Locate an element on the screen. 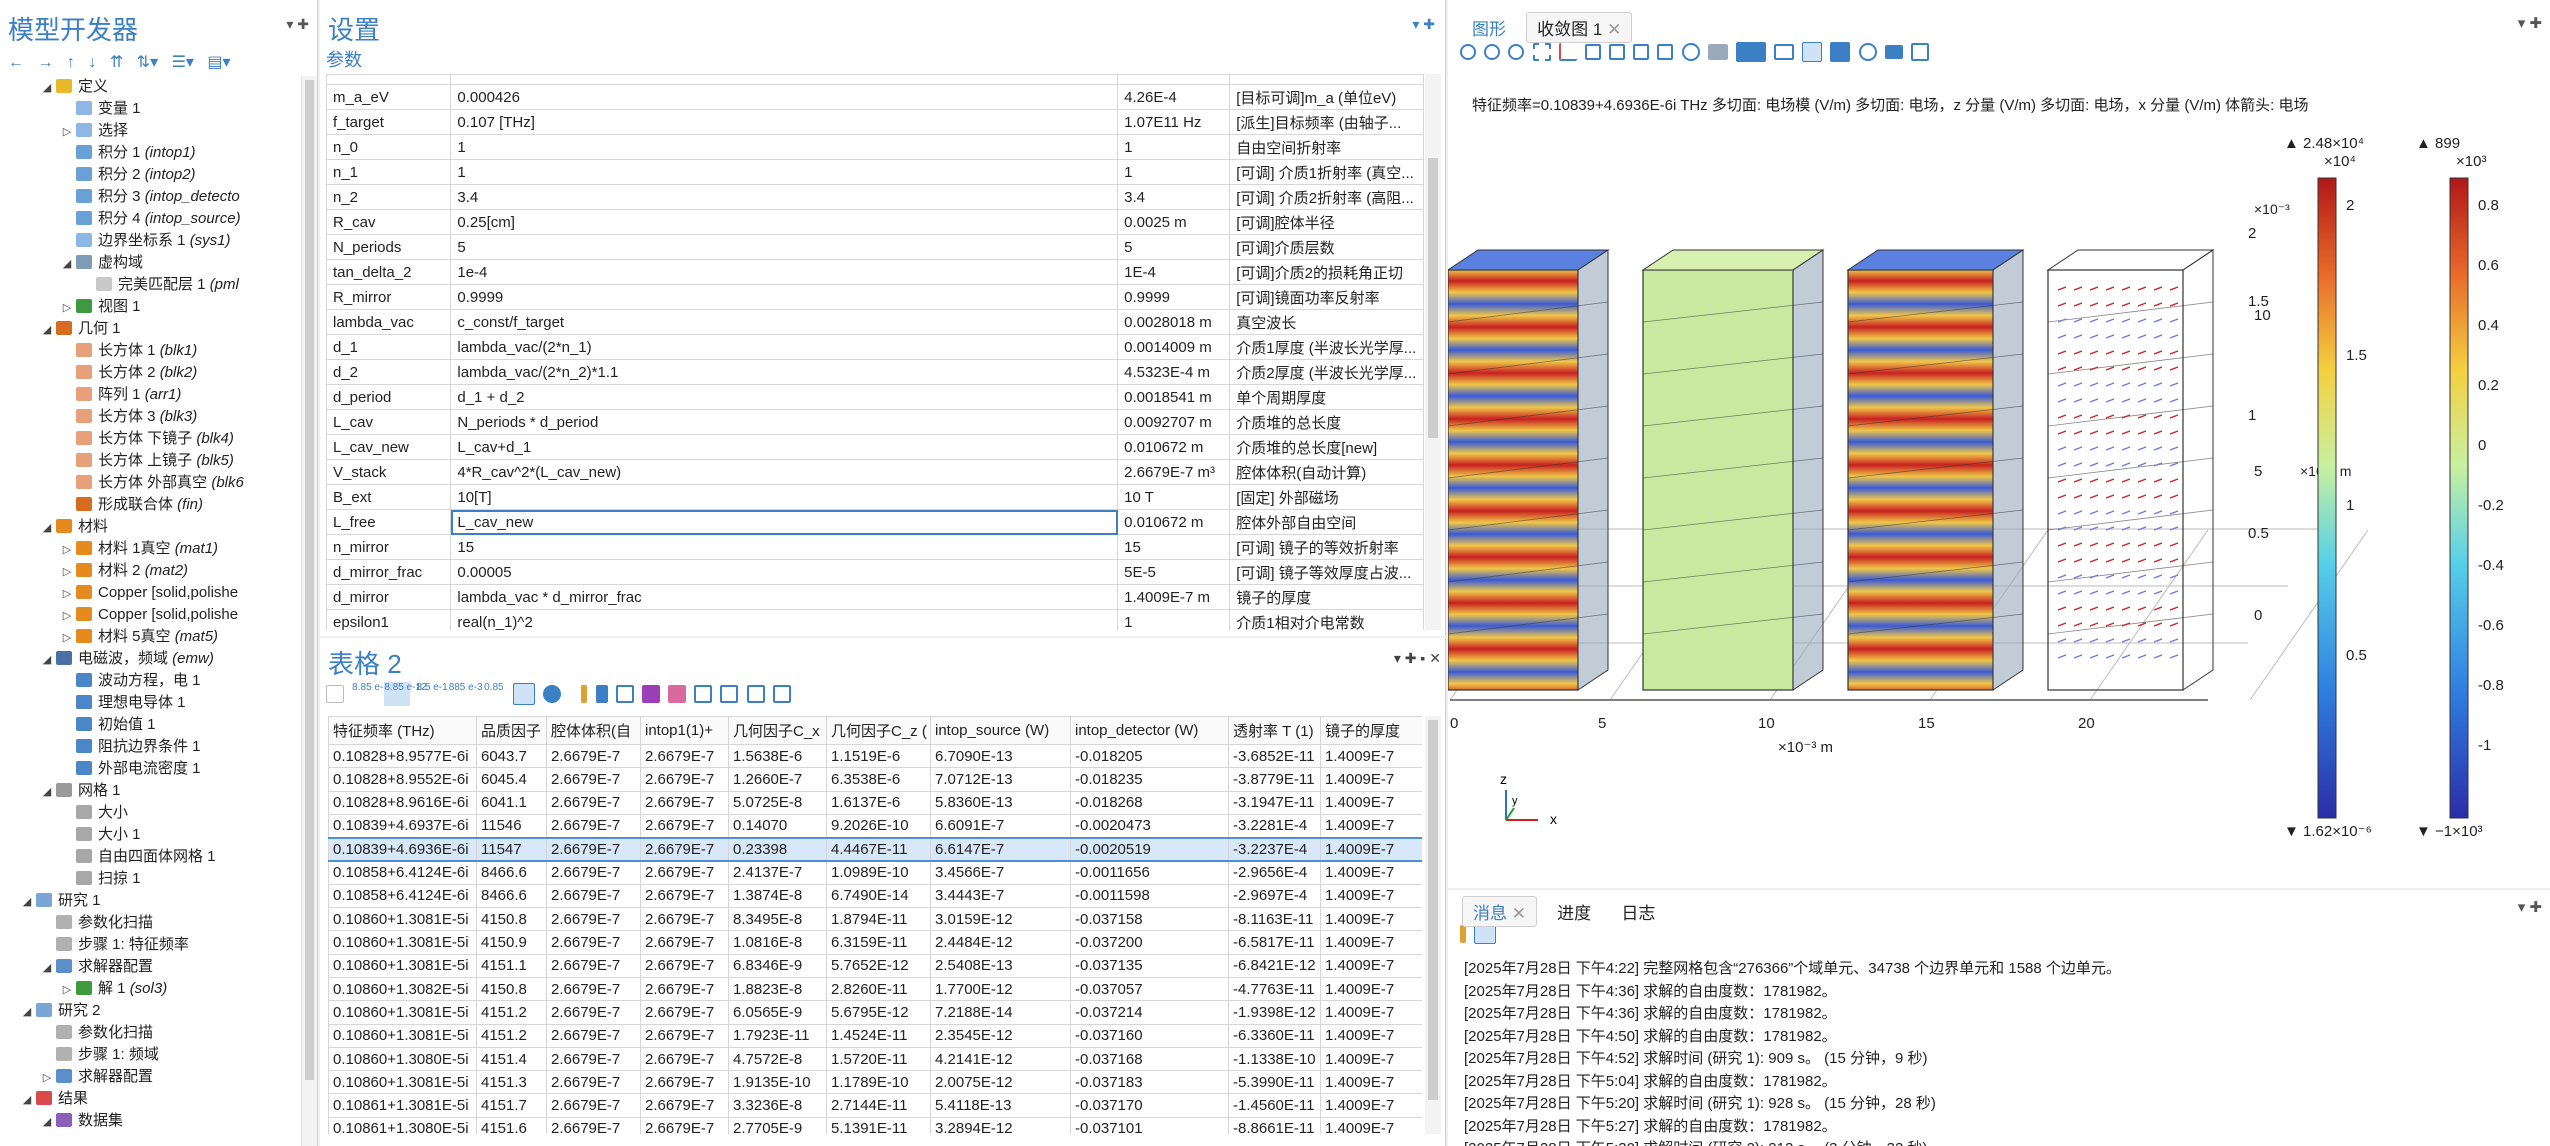 The width and height of the screenshot is (2550, 1146). tree-node: ◢ 数据集 is located at coordinates (150, 1121).